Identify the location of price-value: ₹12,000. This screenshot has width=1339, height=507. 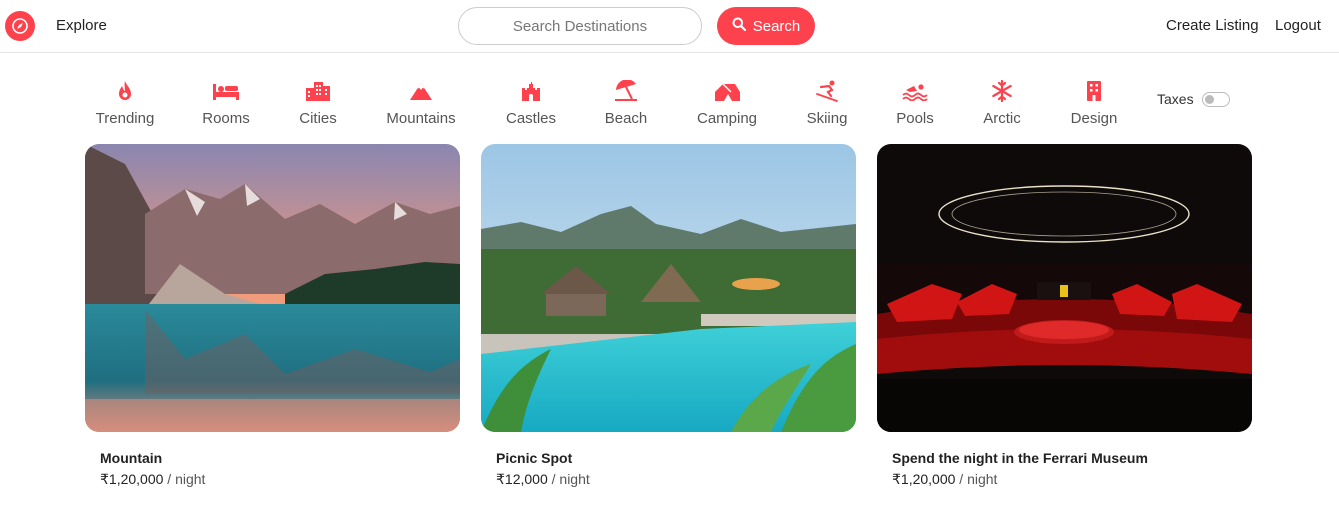
(522, 479).